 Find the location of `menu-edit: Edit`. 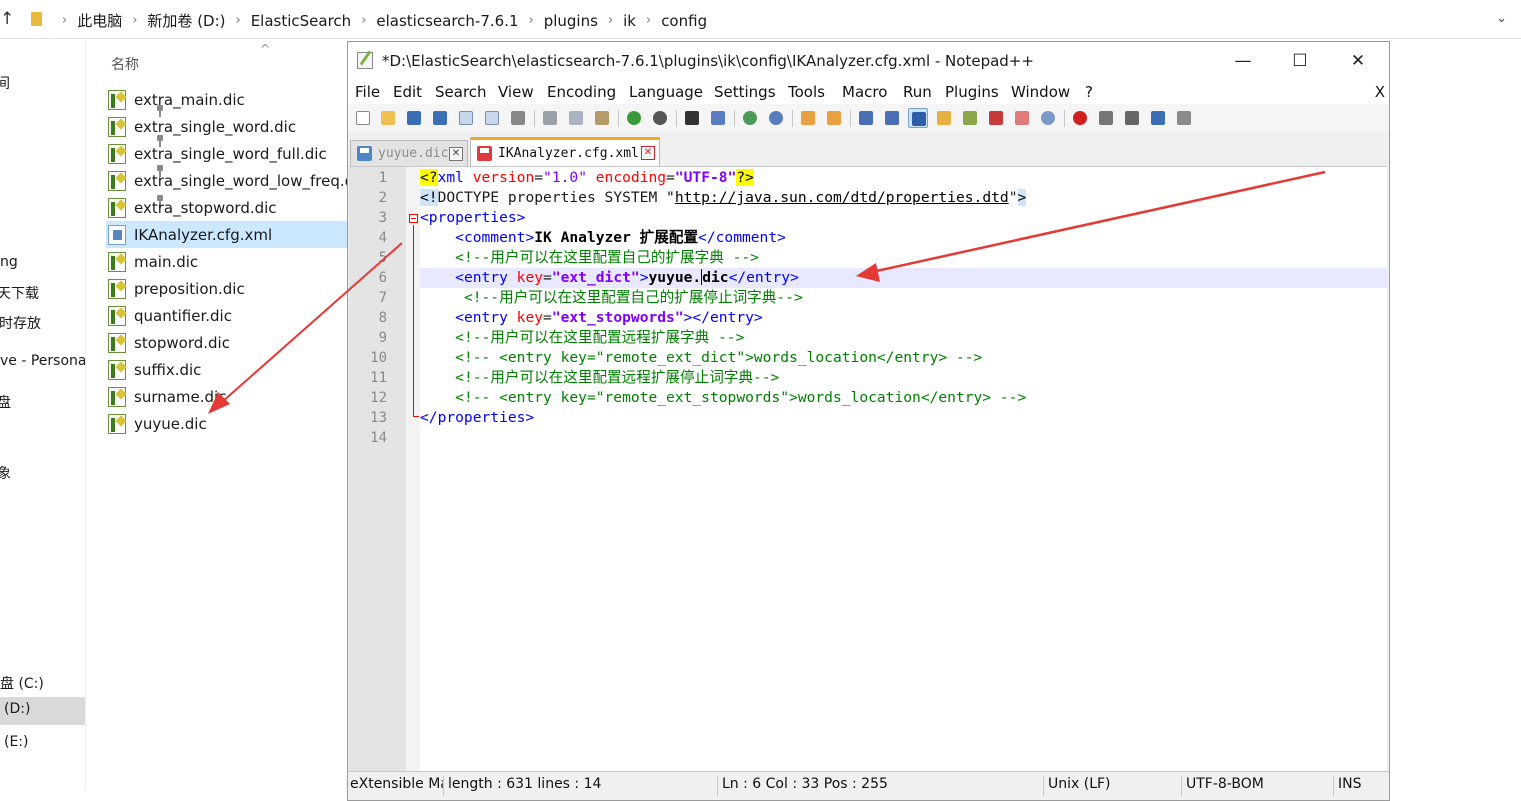

menu-edit: Edit is located at coordinates (407, 92).